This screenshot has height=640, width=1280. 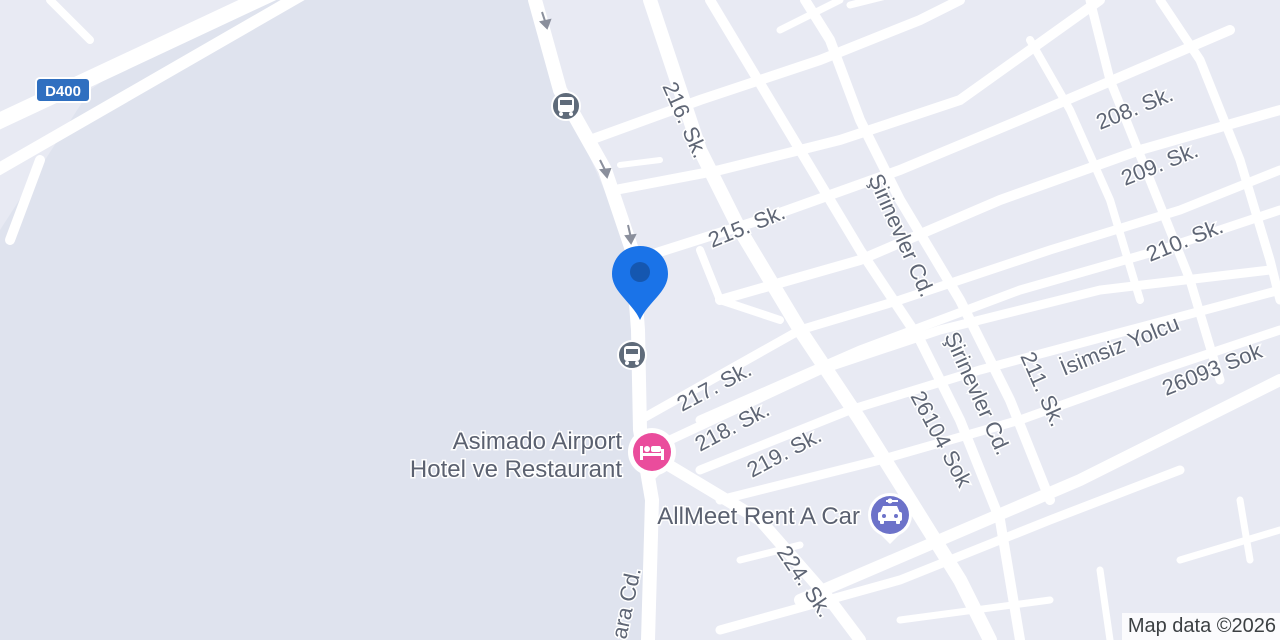 What do you see at coordinates (759, 517) in the screenshot?
I see `rental-name: AllMeet Rent A Car` at bounding box center [759, 517].